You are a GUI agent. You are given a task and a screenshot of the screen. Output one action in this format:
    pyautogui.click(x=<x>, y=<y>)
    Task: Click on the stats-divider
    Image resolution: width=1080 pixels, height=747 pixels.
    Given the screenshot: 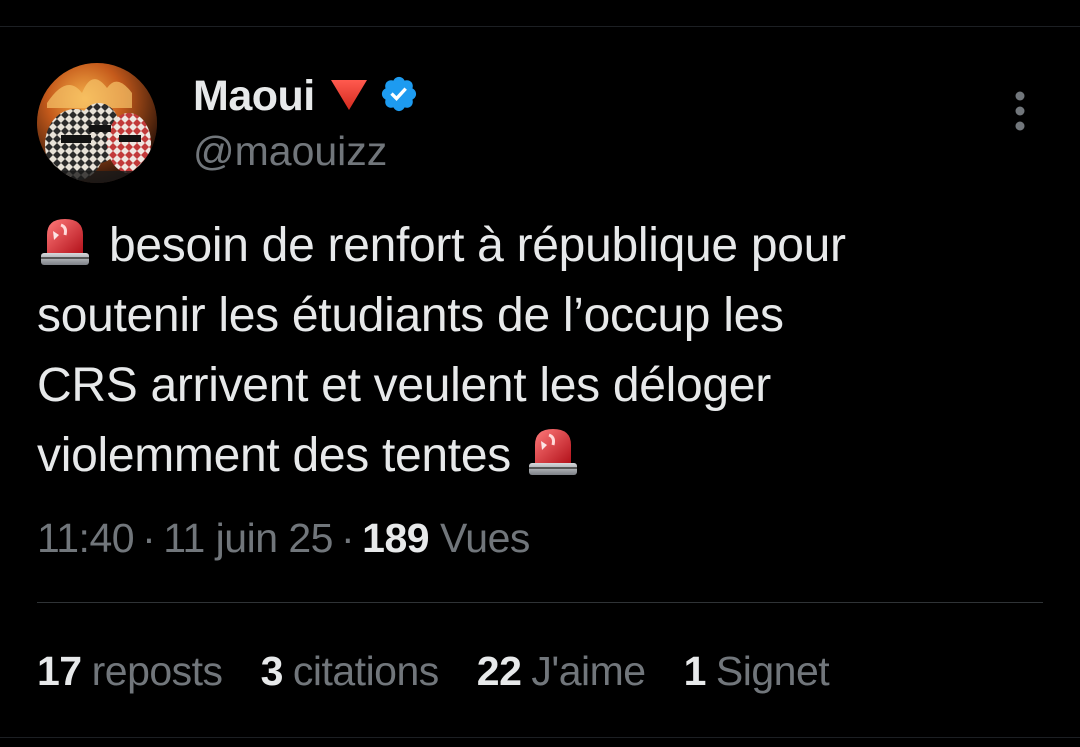 What is the action you would take?
    pyautogui.click(x=540, y=602)
    